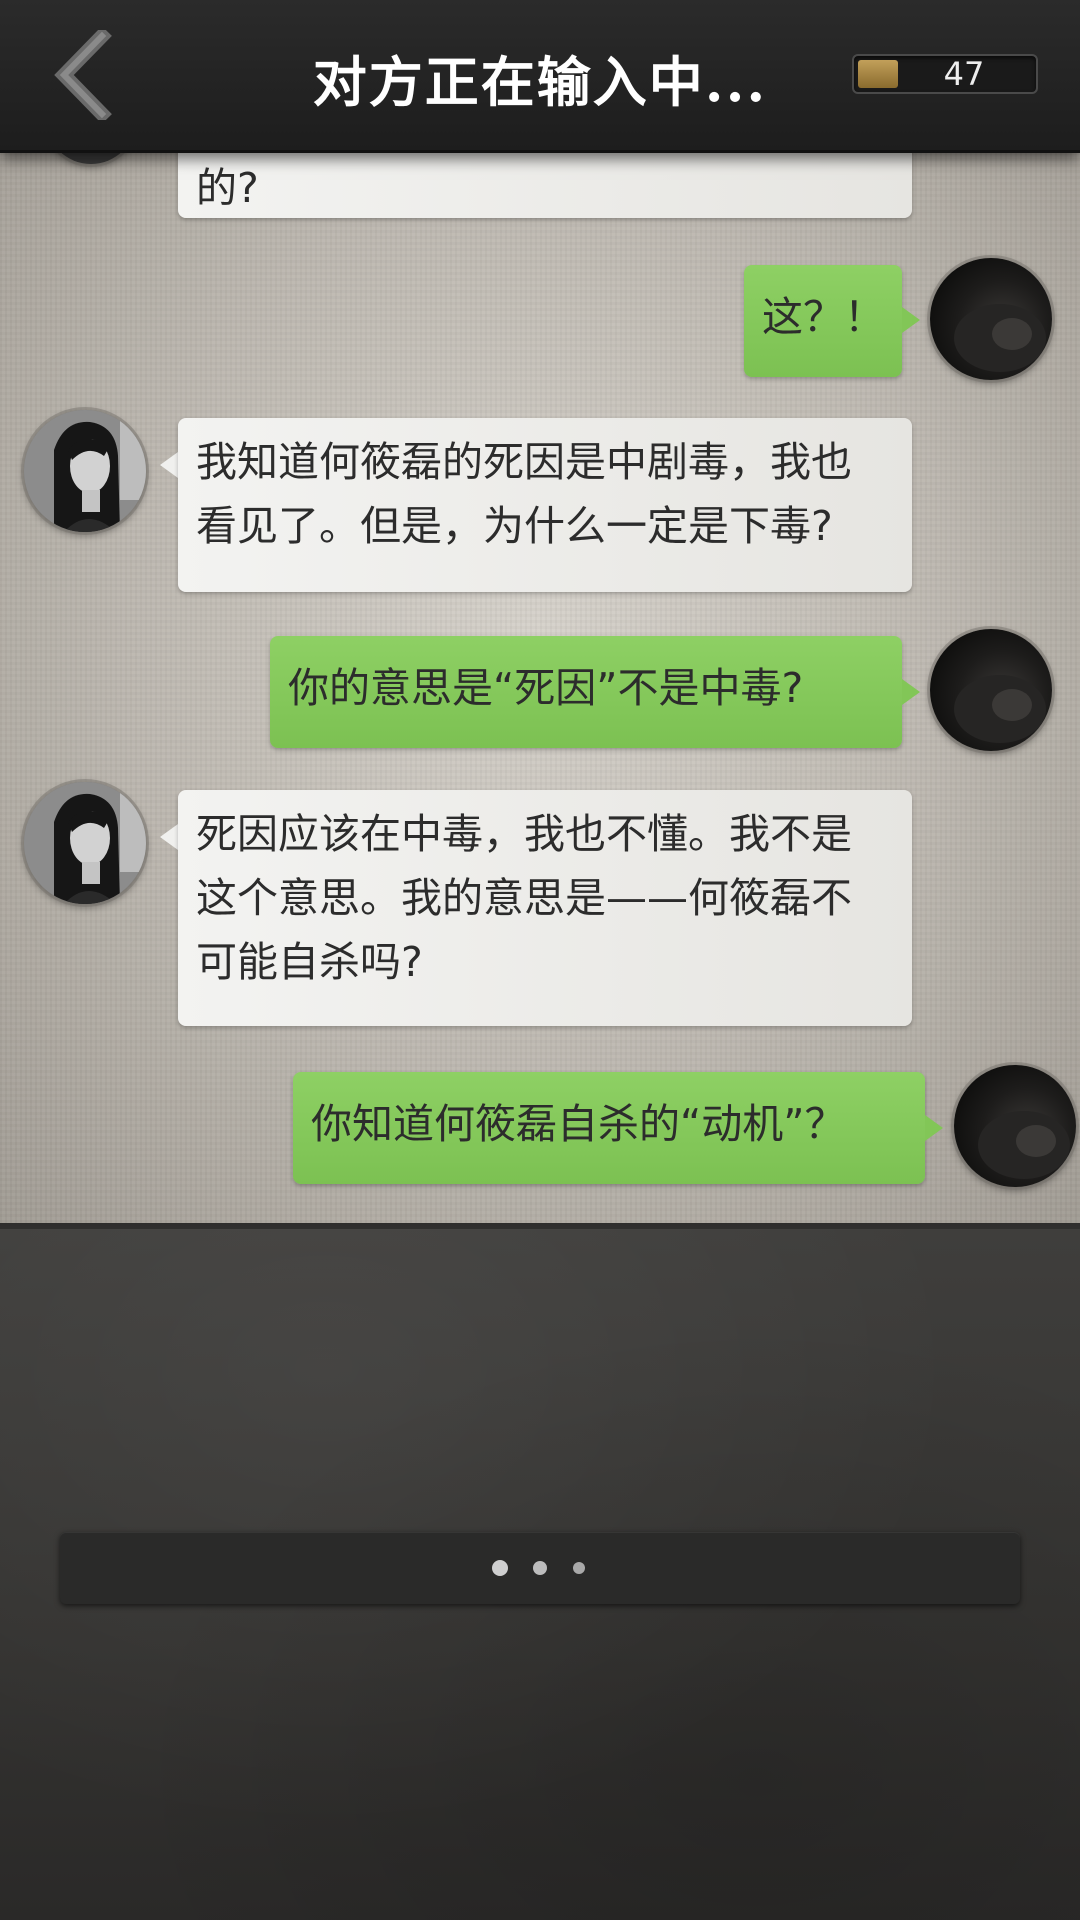 Image resolution: width=1080 pixels, height=1920 pixels. I want to click on message-text: 你的意思是“死因”不是中毒?, so click(546, 688).